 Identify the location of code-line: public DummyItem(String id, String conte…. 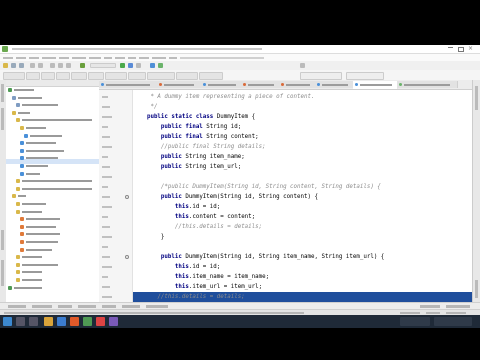
(302, 197).